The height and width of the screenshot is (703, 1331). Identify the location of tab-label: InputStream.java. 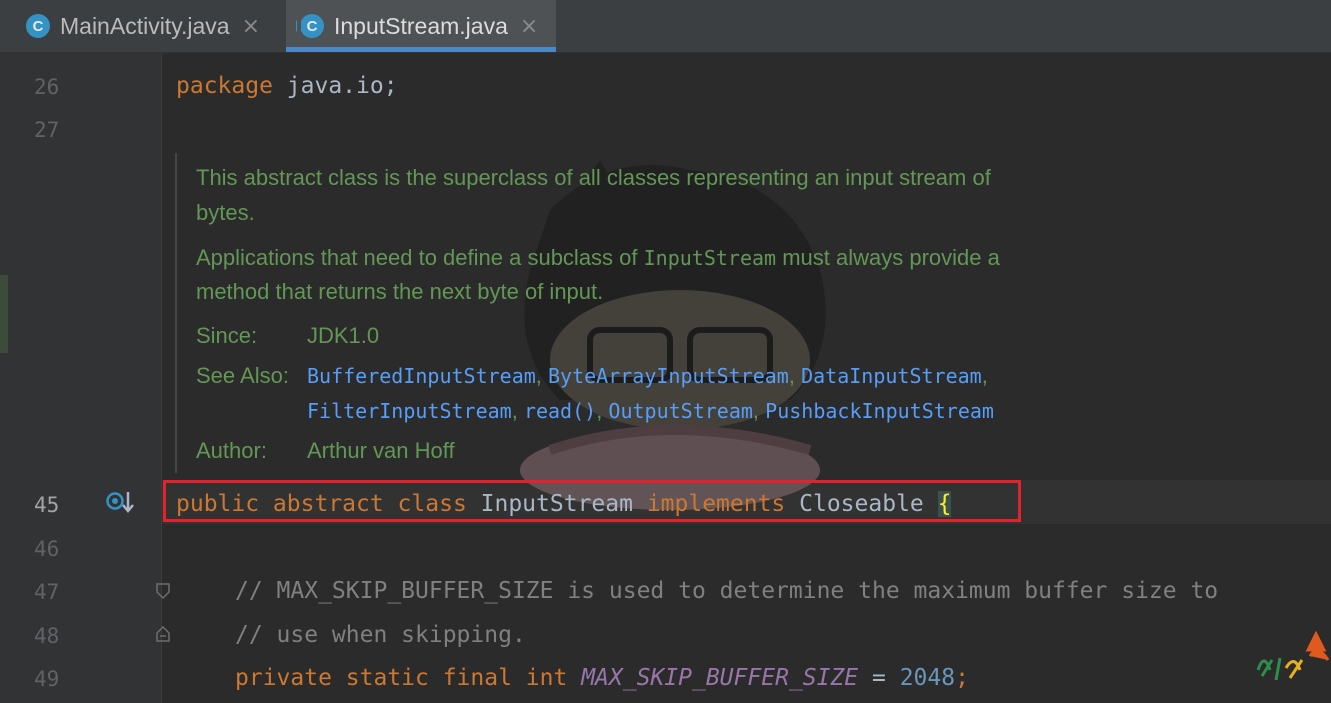
(421, 25).